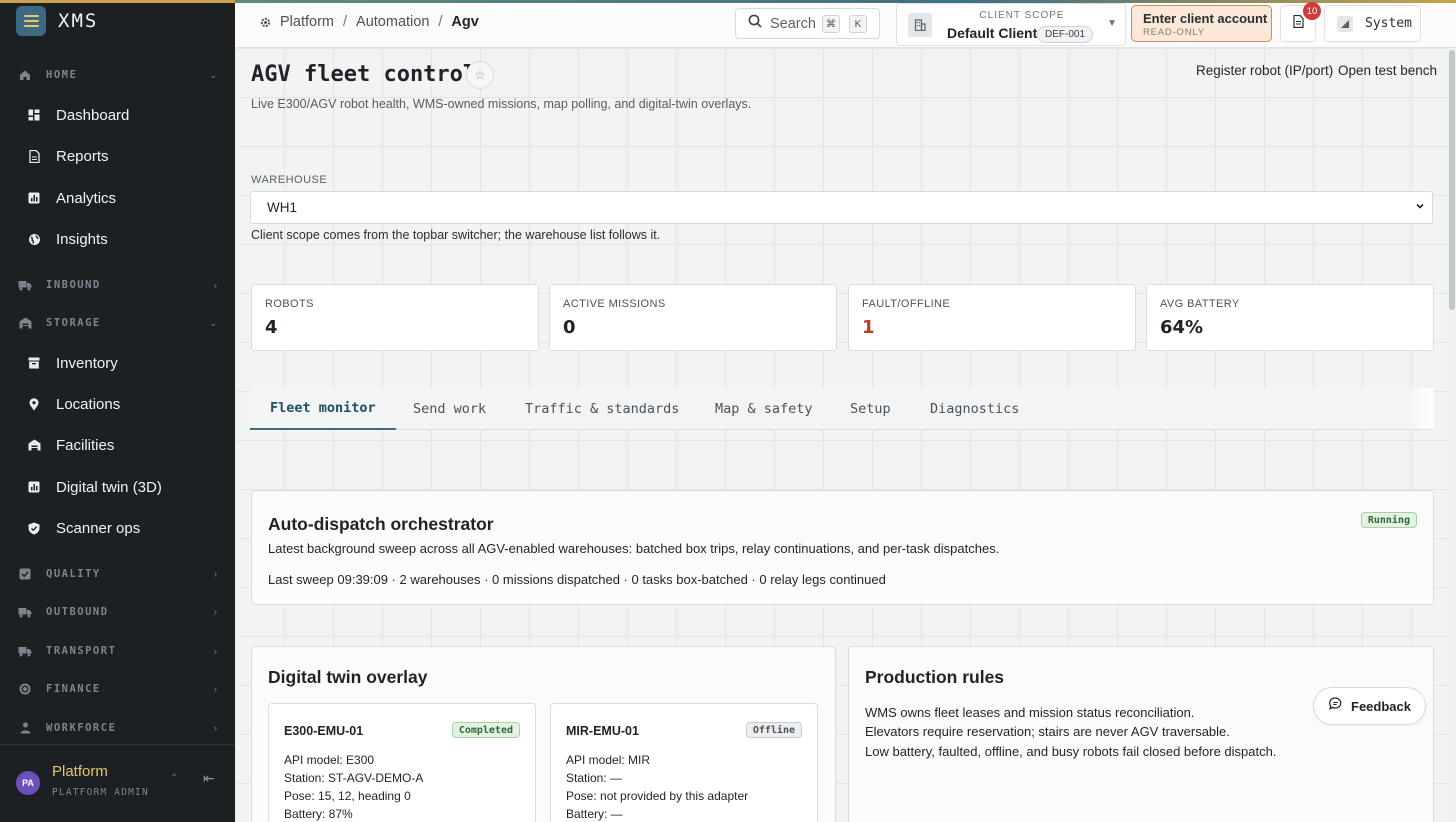 Image resolution: width=1456 pixels, height=822 pixels. What do you see at coordinates (381, 524) in the screenshot?
I see `orchestrator-title: Auto-dispatch orchestrator` at bounding box center [381, 524].